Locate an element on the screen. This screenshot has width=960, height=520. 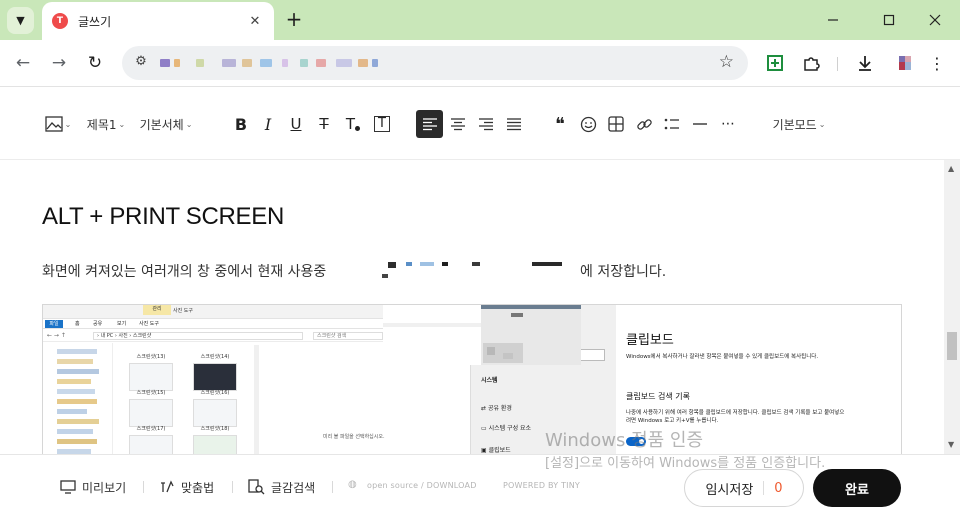
puzzle-icon is located at coordinates (812, 64).